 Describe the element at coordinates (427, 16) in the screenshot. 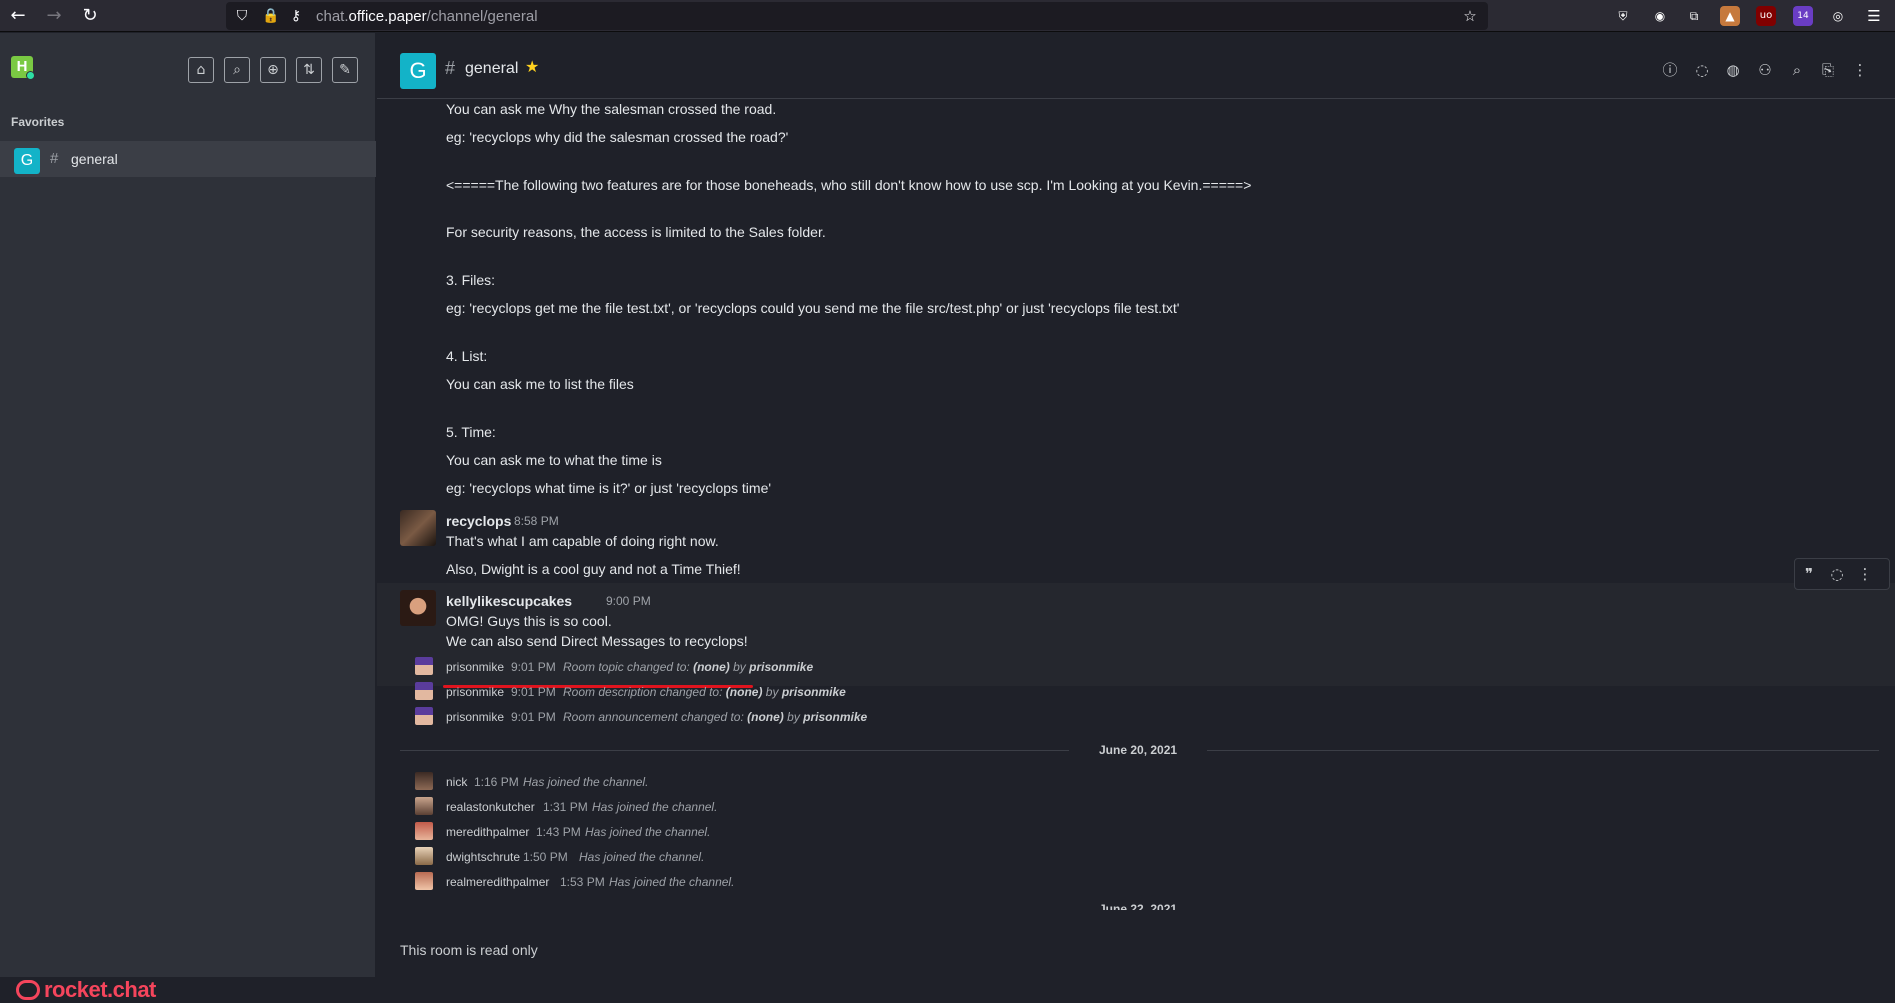

I see `url-text: chat.office.paper/channel/general` at that location.